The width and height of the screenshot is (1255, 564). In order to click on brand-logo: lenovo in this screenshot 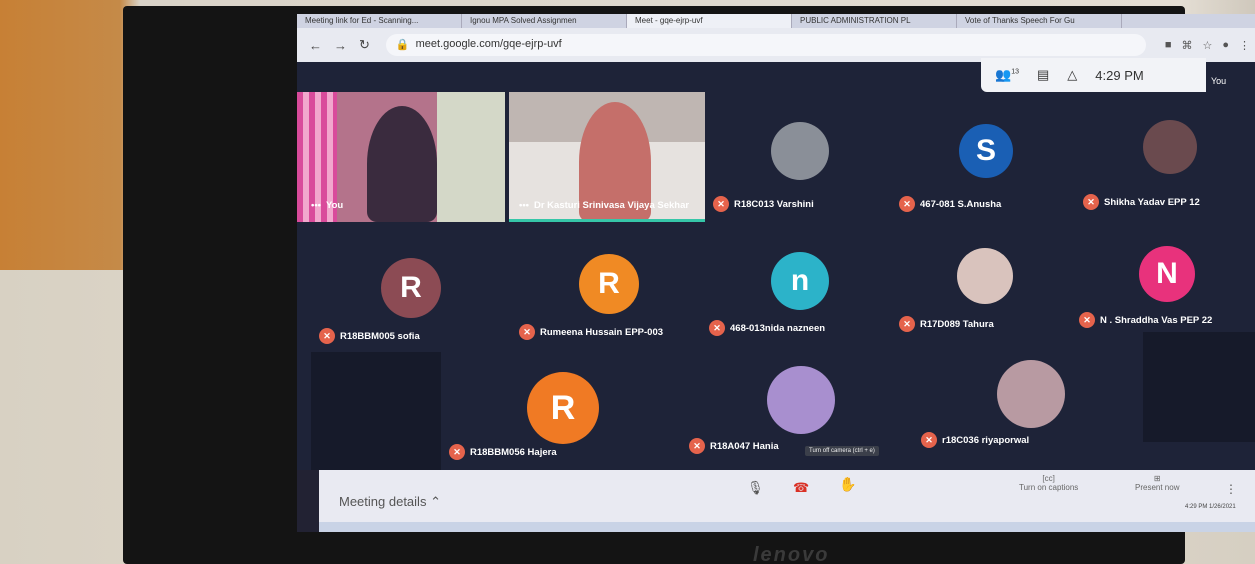, I will do `click(791, 554)`.